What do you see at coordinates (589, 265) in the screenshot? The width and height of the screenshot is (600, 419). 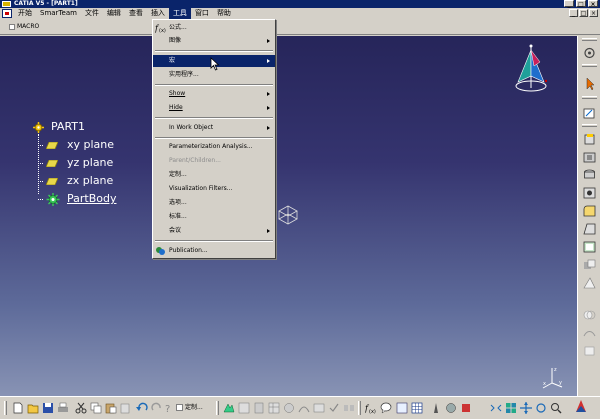 I see `transform-icon` at bounding box center [589, 265].